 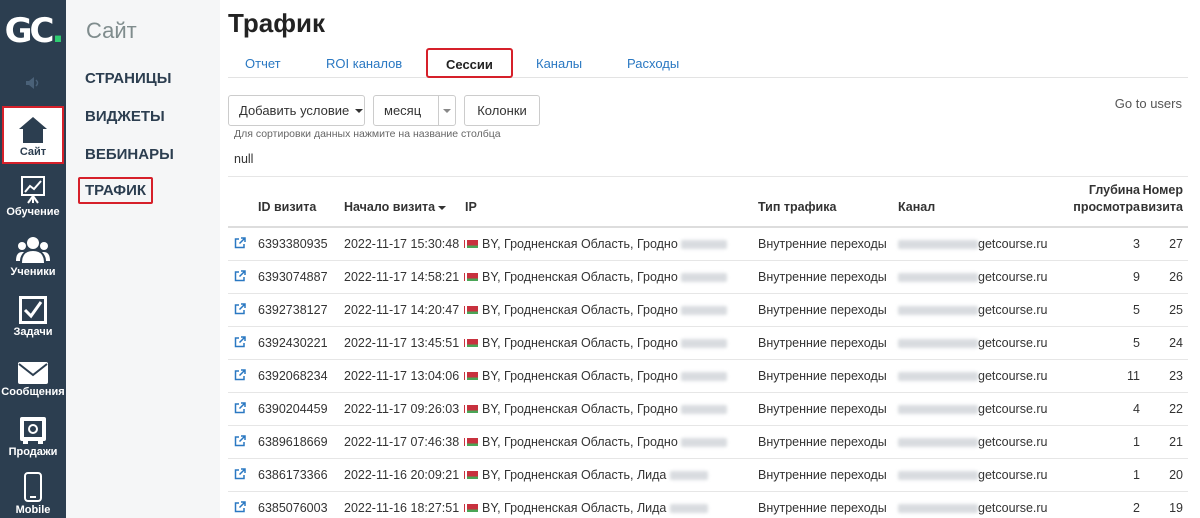 I want to click on page-title: Трафик, so click(x=276, y=23).